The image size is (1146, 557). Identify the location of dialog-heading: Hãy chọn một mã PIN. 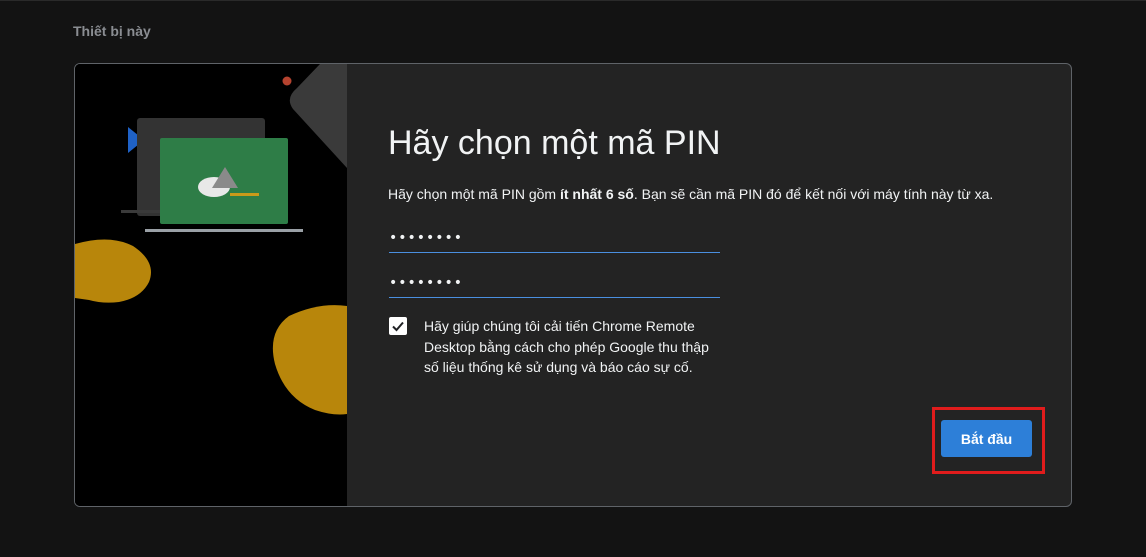
(554, 143).